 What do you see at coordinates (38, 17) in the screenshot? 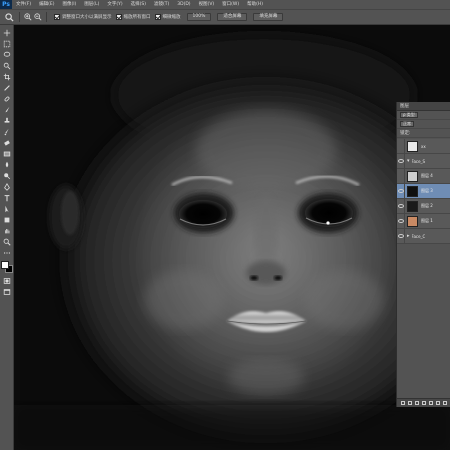
I see `zoom-out-icon` at bounding box center [38, 17].